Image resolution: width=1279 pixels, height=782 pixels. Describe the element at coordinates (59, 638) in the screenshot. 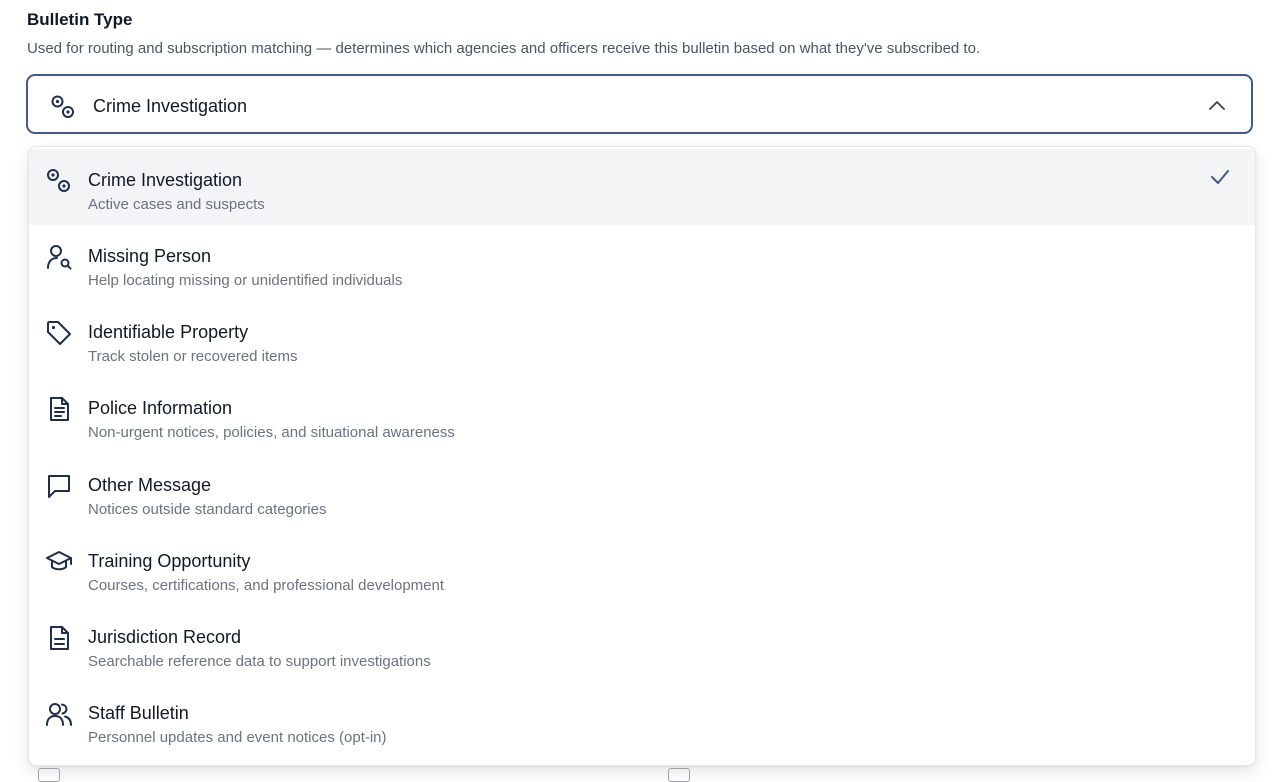

I see `record-icon` at that location.